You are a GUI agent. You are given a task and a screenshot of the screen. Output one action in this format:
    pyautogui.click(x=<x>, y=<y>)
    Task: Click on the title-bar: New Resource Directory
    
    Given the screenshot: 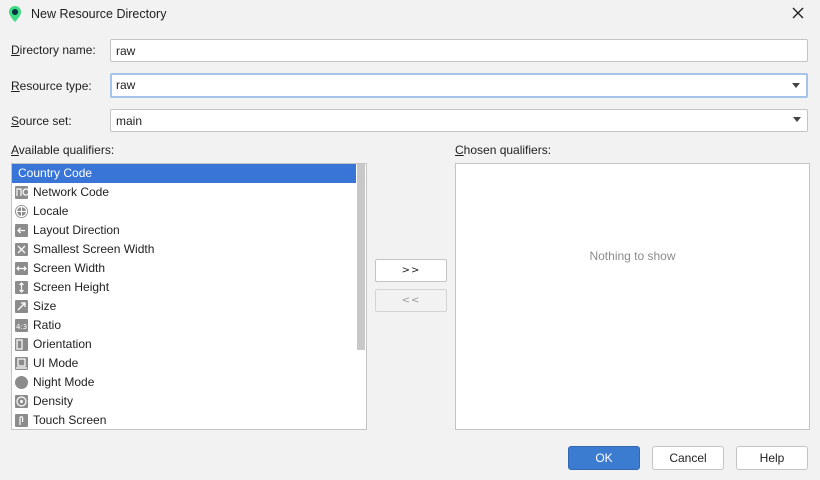 What is the action you would take?
    pyautogui.click(x=410, y=14)
    